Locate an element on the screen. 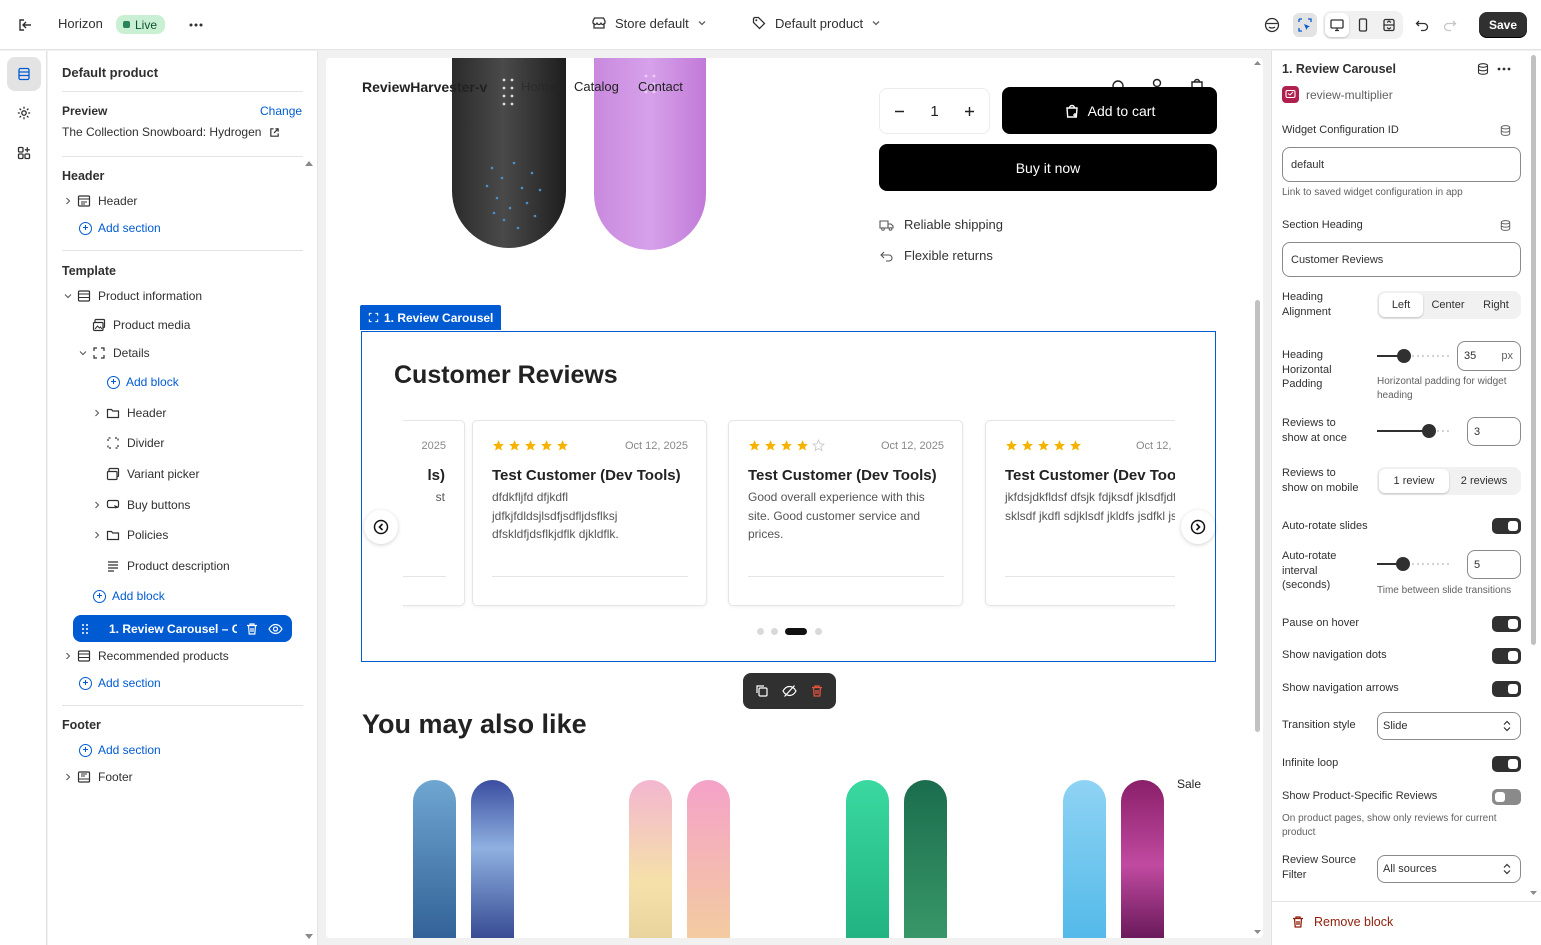 The height and width of the screenshot is (945, 1541). redo-icon is located at coordinates (1450, 25).